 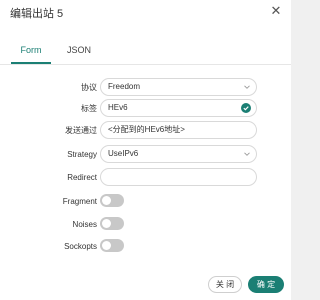 I want to click on fragment-toggle, so click(x=112, y=200).